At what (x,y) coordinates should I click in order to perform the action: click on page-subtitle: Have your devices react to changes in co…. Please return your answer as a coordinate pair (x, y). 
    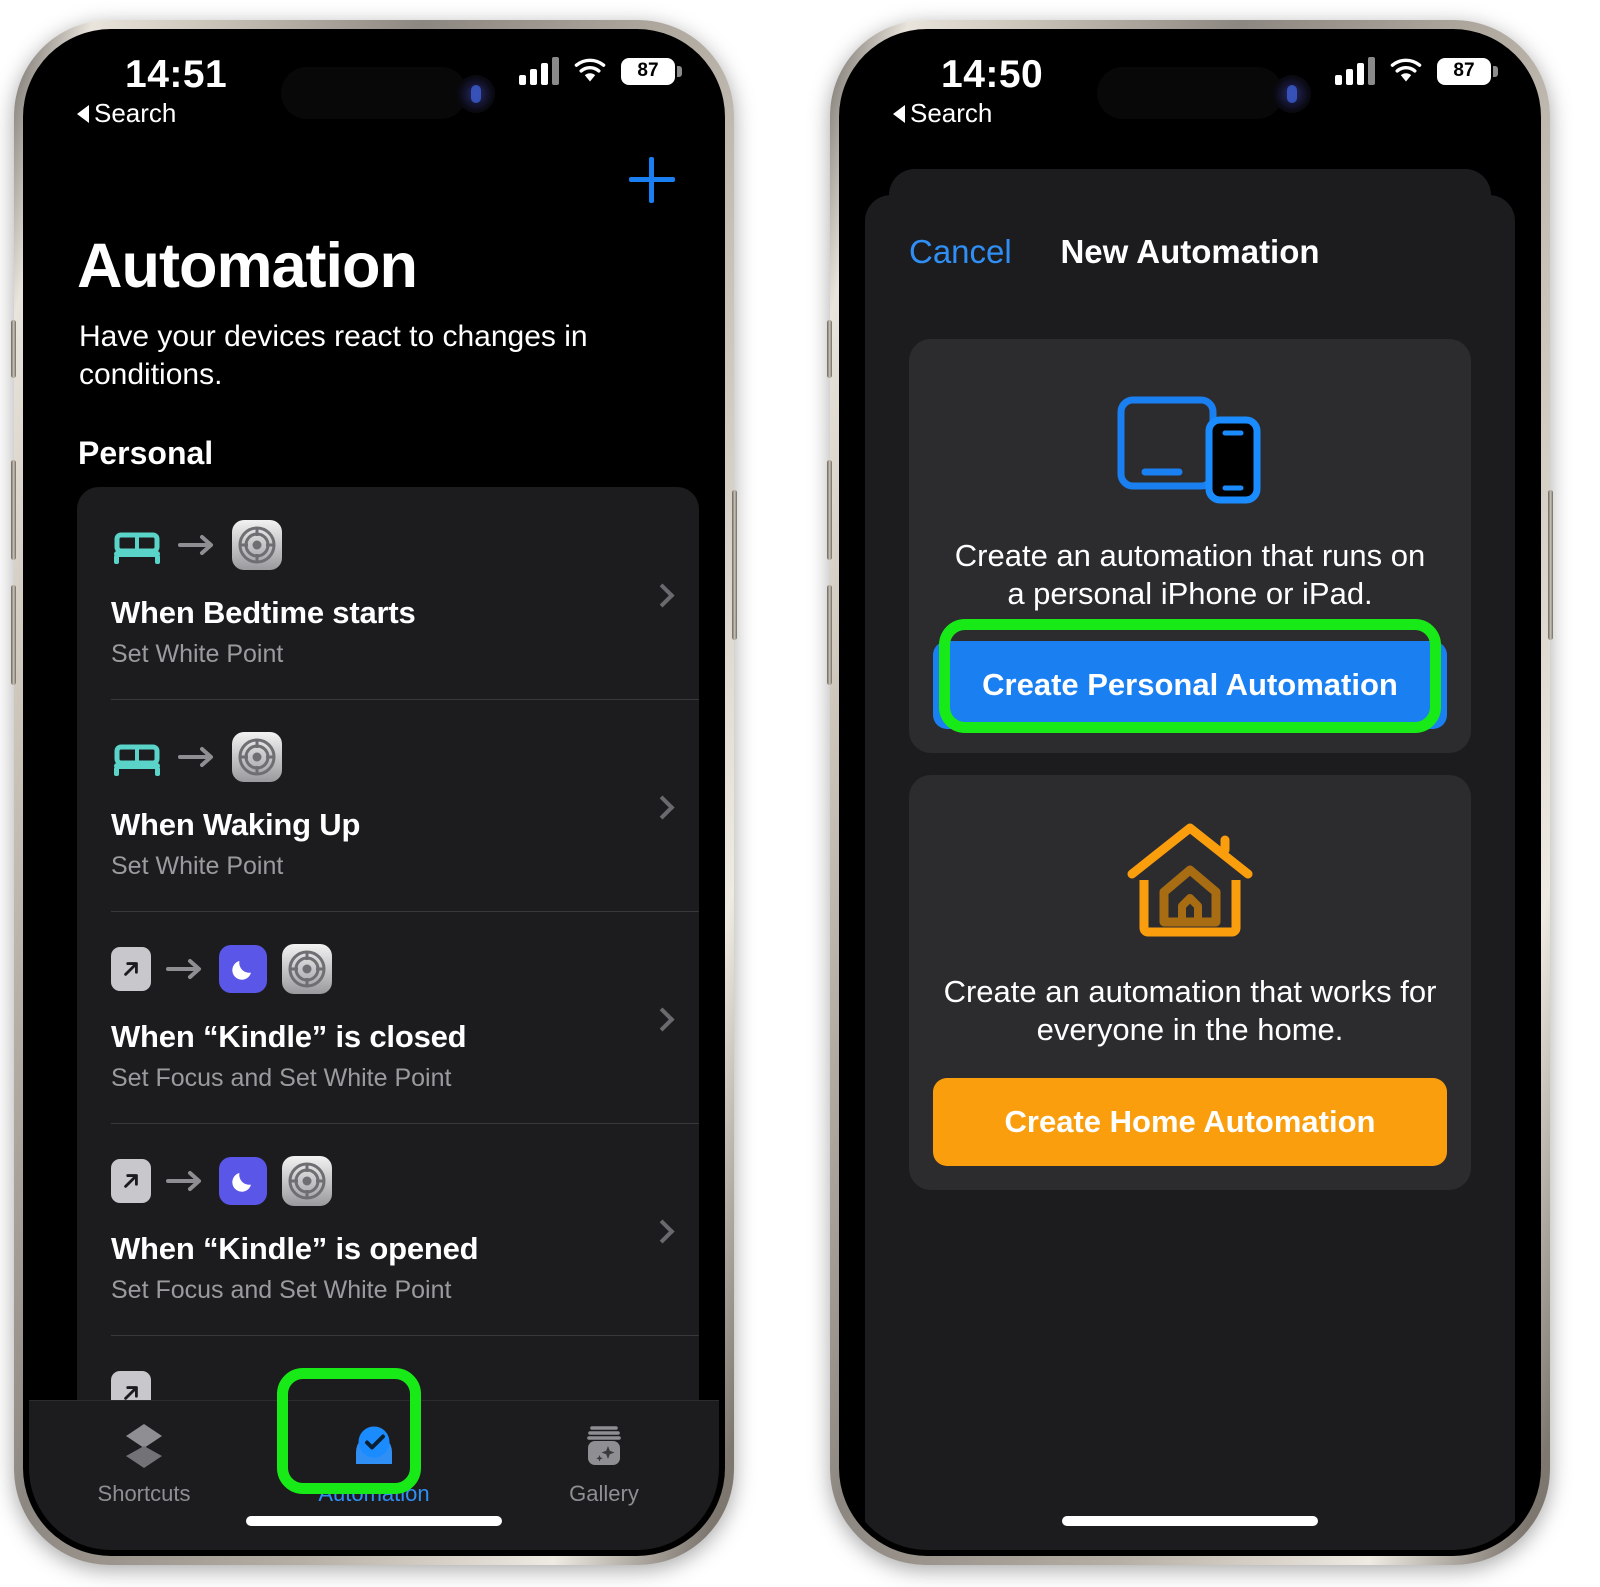
    Looking at the image, I should click on (333, 356).